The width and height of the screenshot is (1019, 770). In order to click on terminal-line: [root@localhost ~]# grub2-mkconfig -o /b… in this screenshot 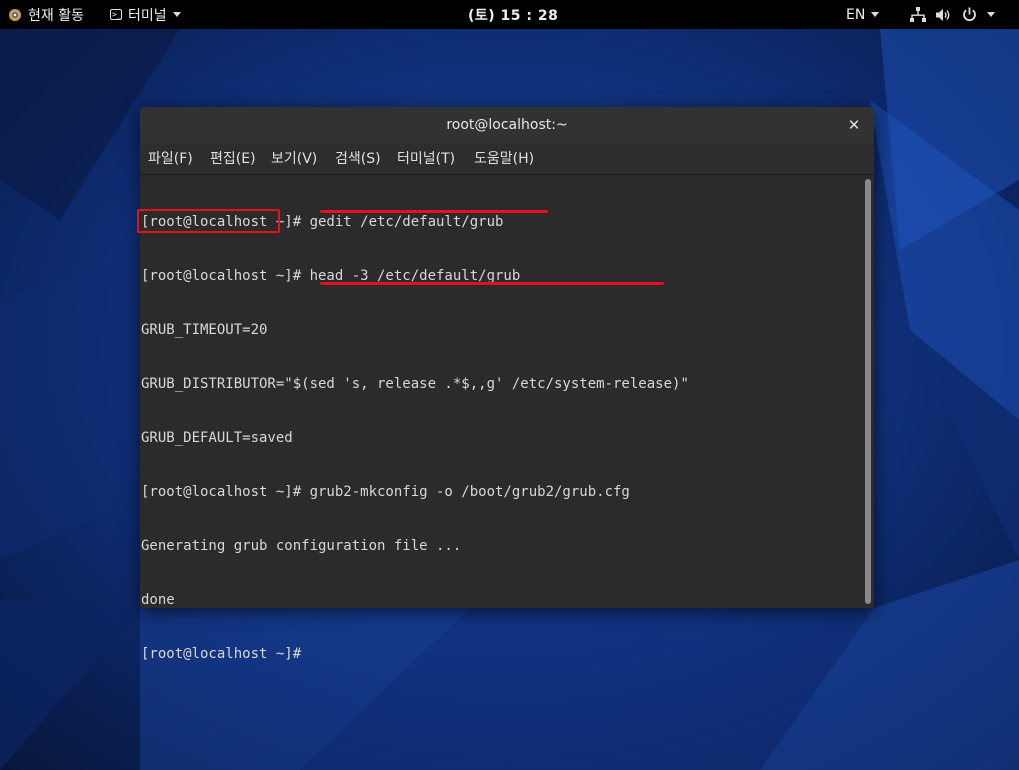, I will do `click(385, 492)`.